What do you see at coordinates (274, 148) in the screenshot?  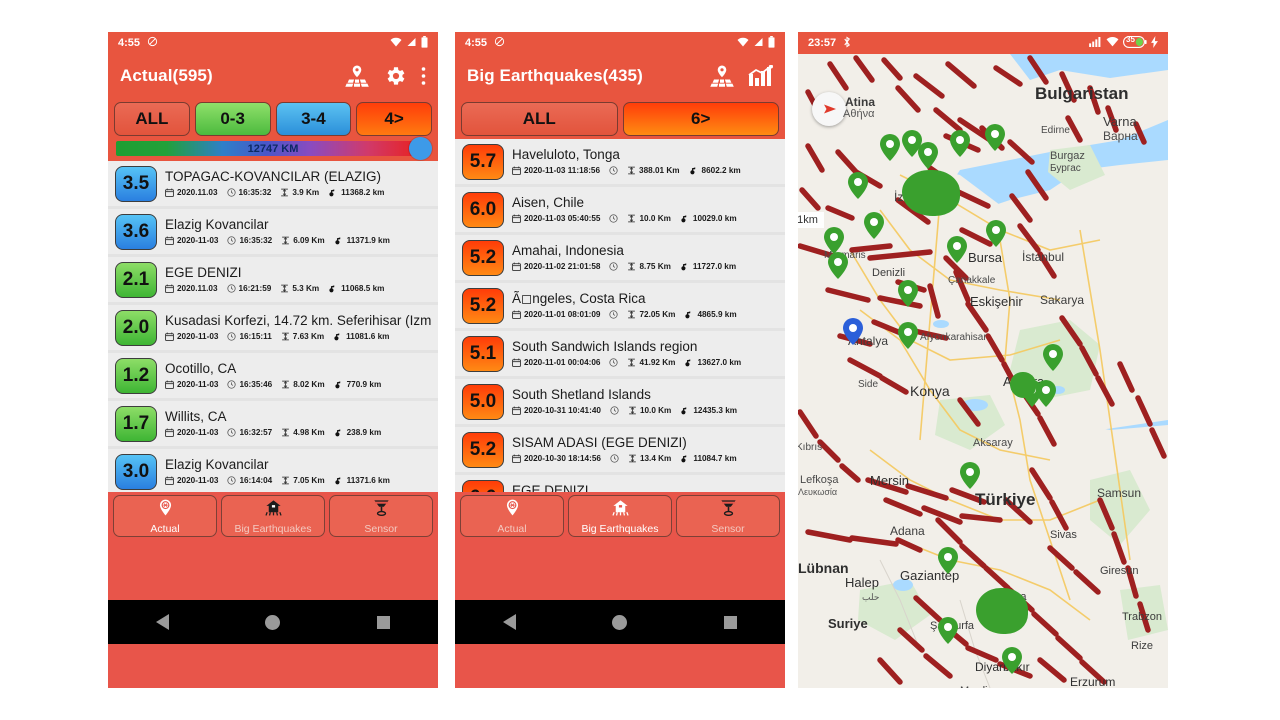 I see `distance-slider: 12747 KM` at bounding box center [274, 148].